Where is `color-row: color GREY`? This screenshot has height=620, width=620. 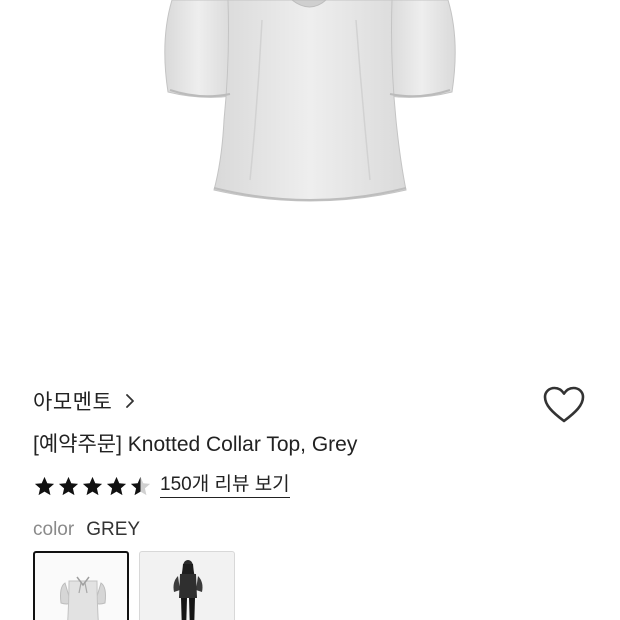 color-row: color GREY is located at coordinates (86, 530).